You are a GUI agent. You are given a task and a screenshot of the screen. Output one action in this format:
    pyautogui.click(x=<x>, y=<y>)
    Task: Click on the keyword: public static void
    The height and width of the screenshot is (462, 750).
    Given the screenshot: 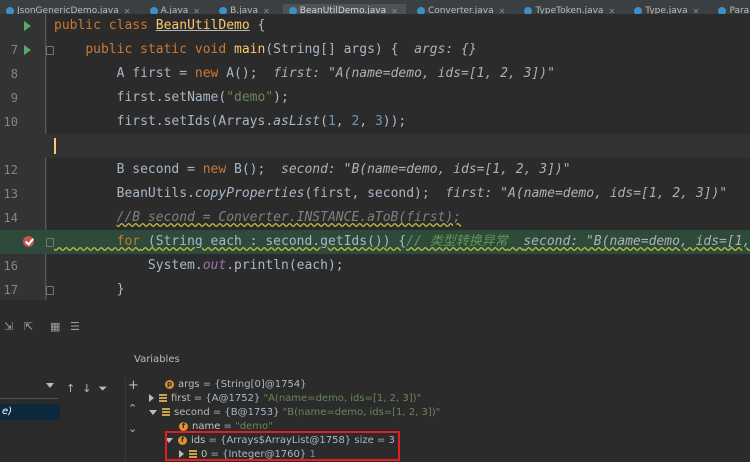 What is the action you would take?
    pyautogui.click(x=156, y=49)
    